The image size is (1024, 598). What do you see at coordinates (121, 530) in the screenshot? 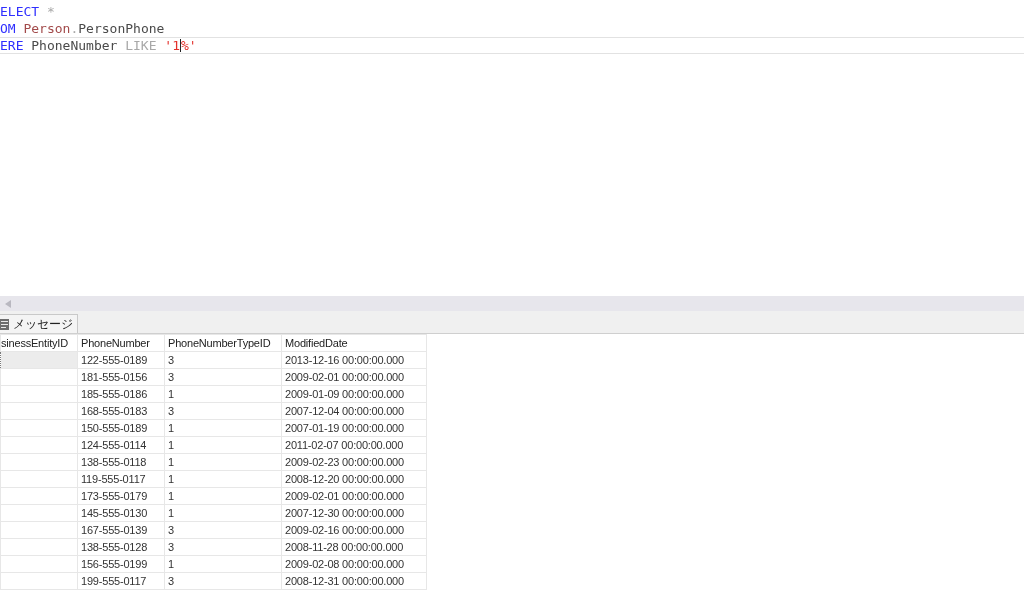
I see `table-cell: 167-555-0139` at bounding box center [121, 530].